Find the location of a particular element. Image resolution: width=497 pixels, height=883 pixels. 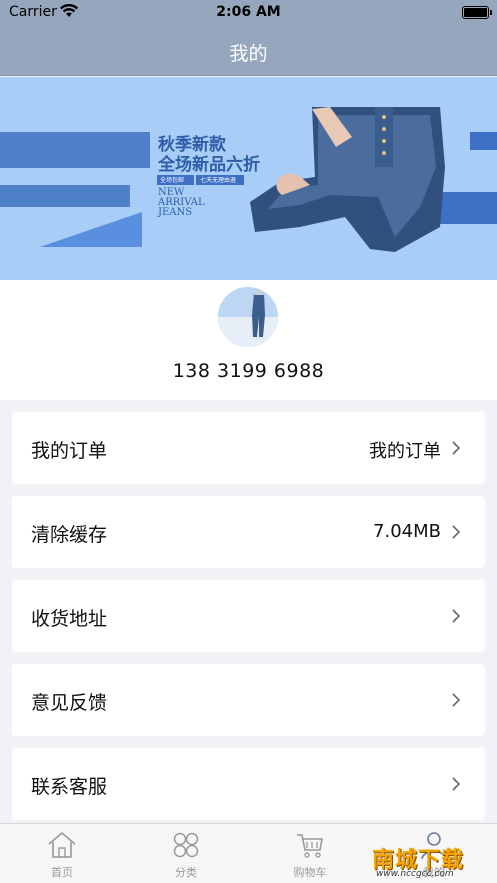

tab-label: 首页 is located at coordinates (62, 872).